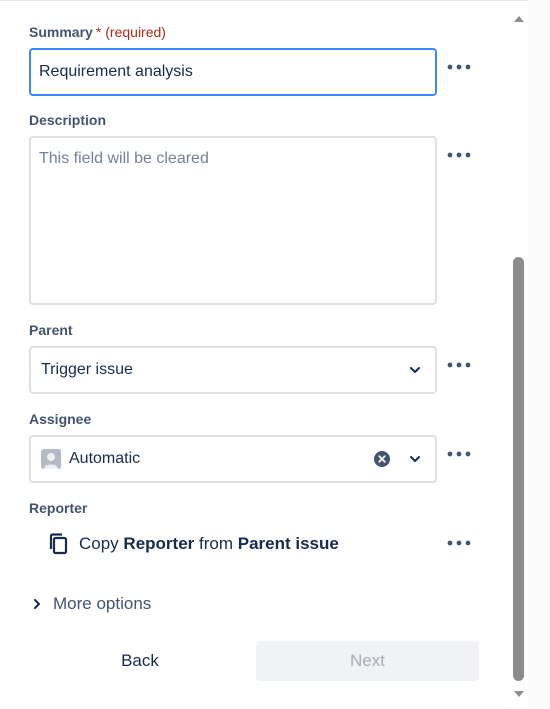 The image size is (550, 709). I want to click on scroll-down-arrow-icon, so click(519, 694).